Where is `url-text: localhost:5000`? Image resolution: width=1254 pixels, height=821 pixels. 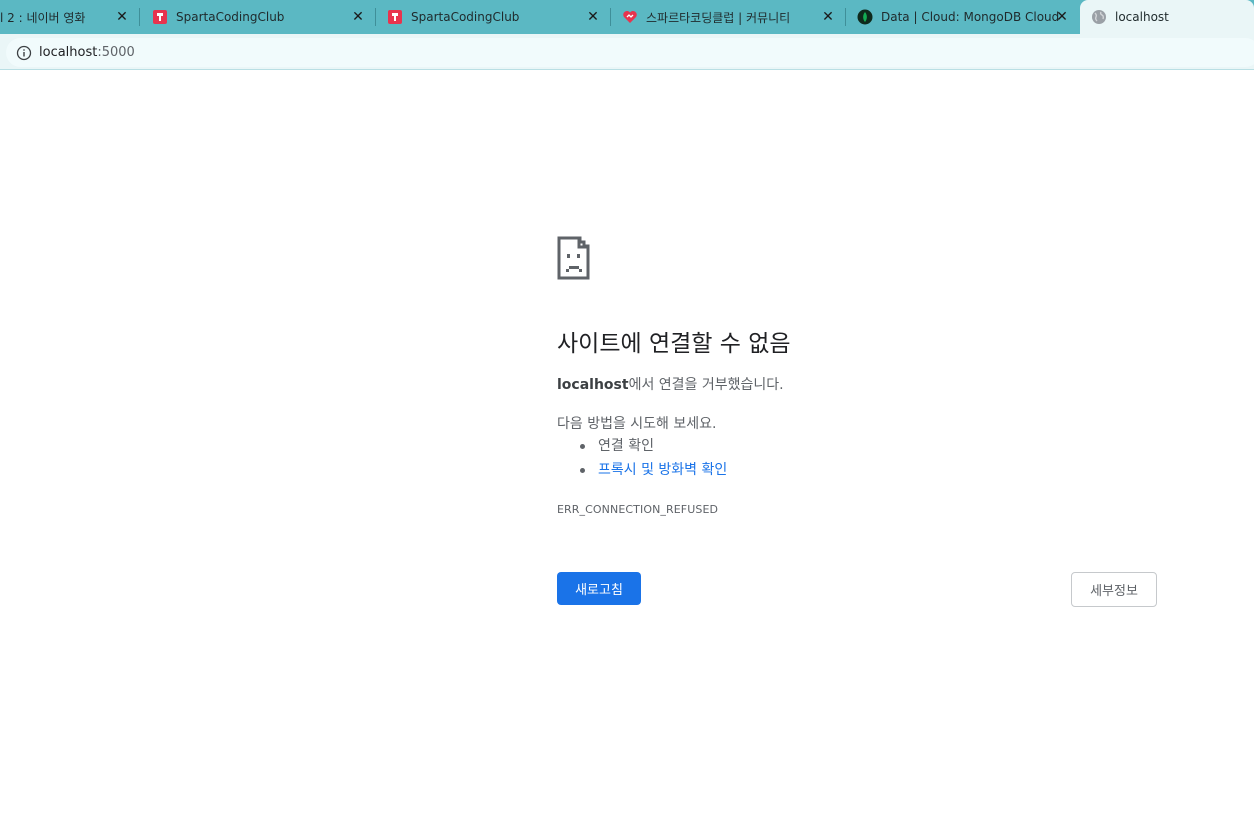 url-text: localhost:5000 is located at coordinates (87, 52).